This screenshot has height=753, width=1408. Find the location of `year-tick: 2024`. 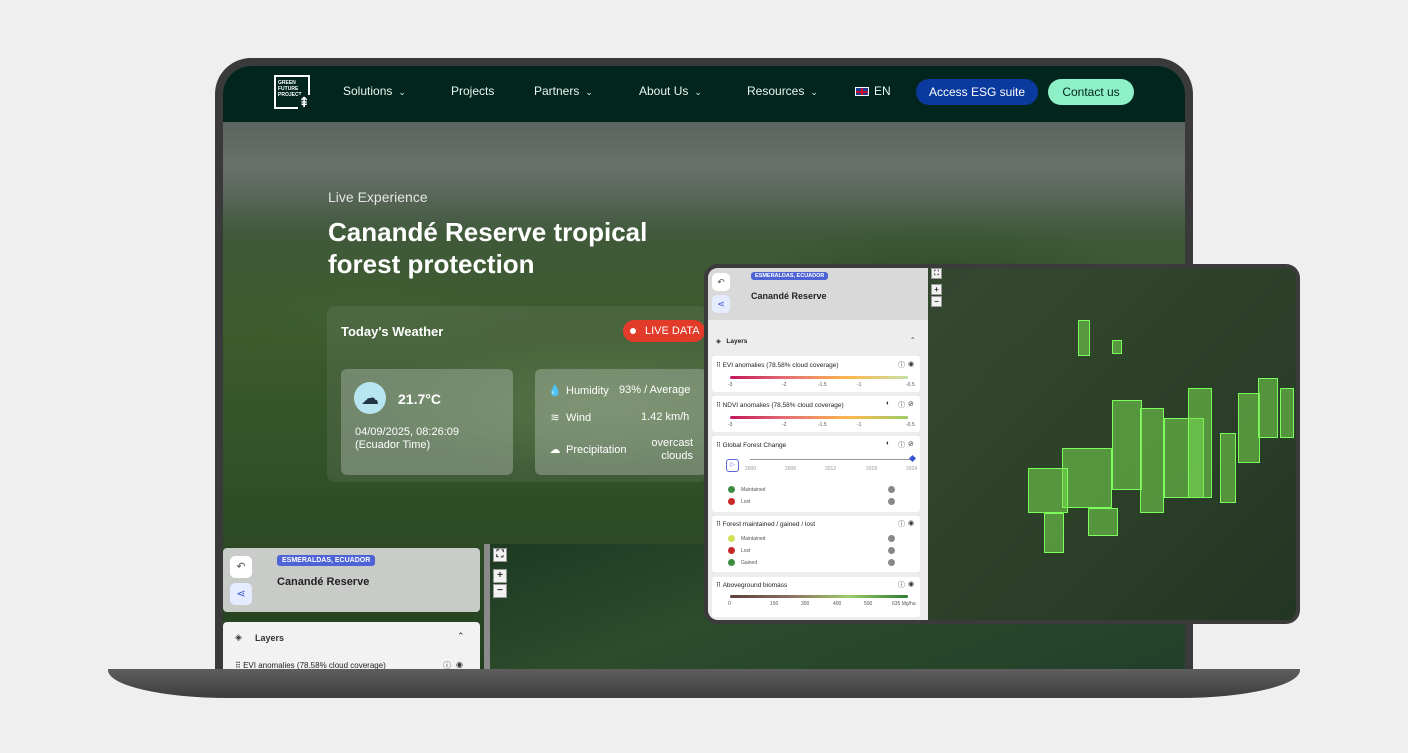

year-tick: 2024 is located at coordinates (912, 469).